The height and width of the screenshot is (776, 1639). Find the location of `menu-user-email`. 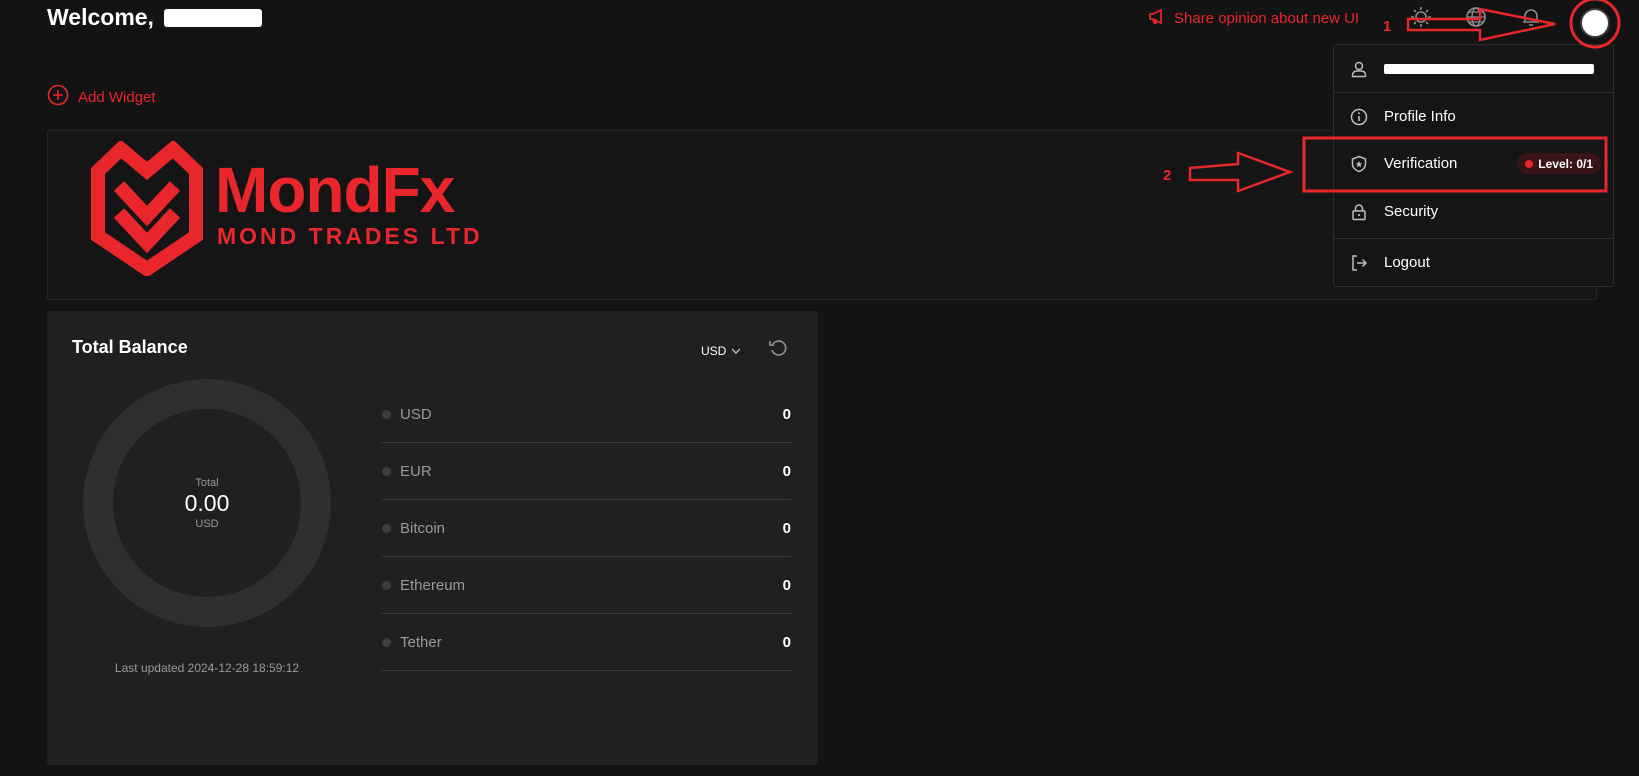

menu-user-email is located at coordinates (1473, 68).